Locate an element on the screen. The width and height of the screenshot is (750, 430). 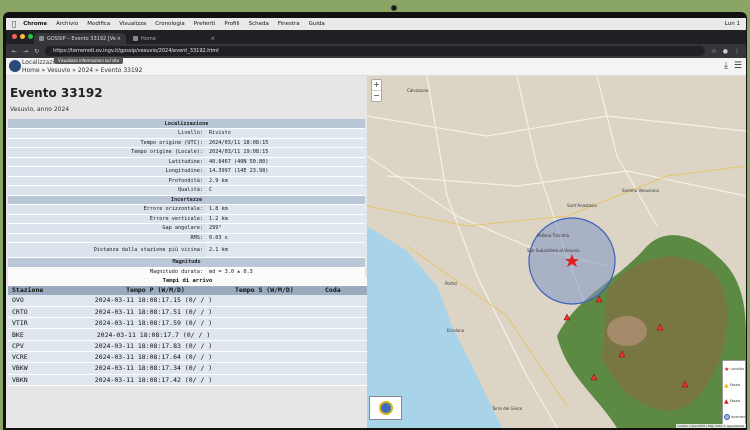
menu-item: Archivio is located at coordinates (67, 24).